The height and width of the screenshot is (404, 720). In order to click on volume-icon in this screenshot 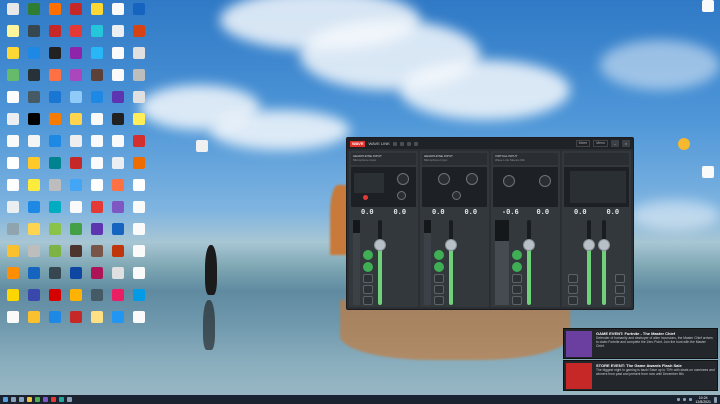, I will do `click(691, 399)`.